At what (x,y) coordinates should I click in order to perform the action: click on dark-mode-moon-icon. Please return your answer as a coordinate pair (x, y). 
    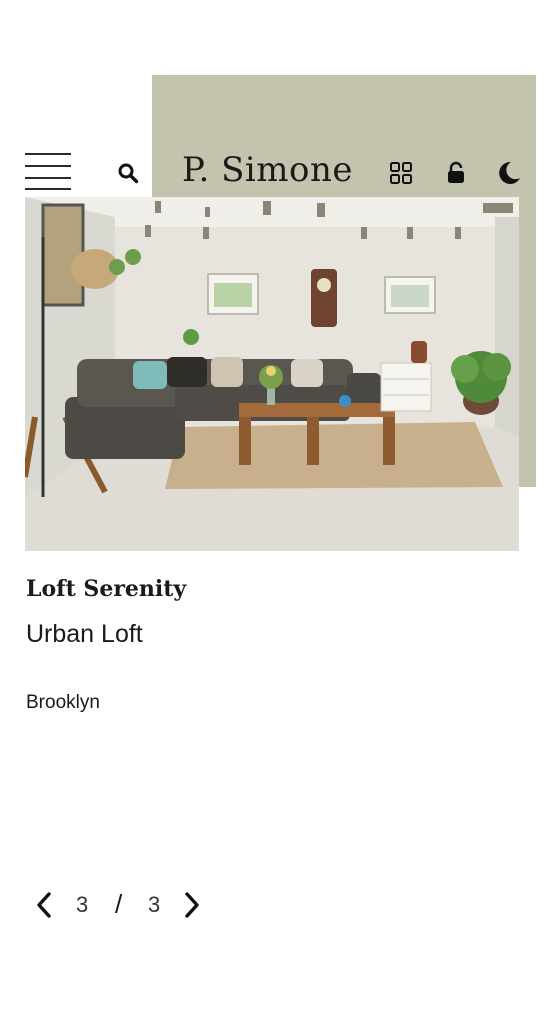
    Looking at the image, I should click on (509, 172).